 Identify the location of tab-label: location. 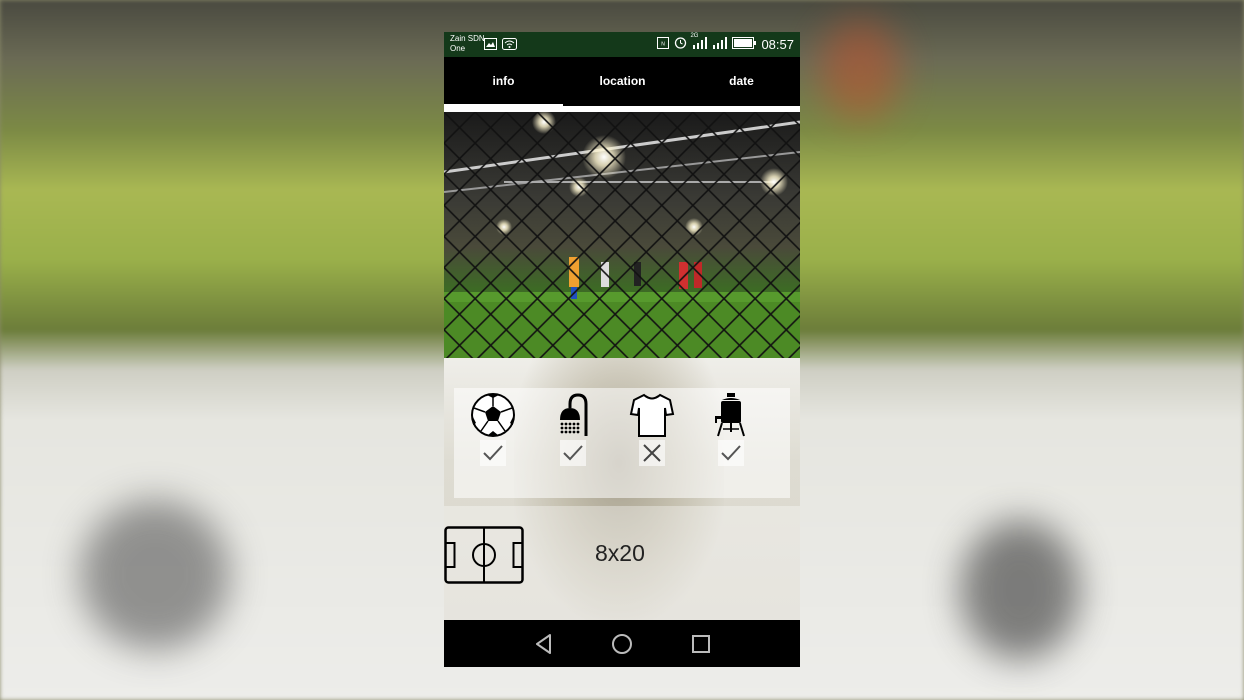
(622, 81).